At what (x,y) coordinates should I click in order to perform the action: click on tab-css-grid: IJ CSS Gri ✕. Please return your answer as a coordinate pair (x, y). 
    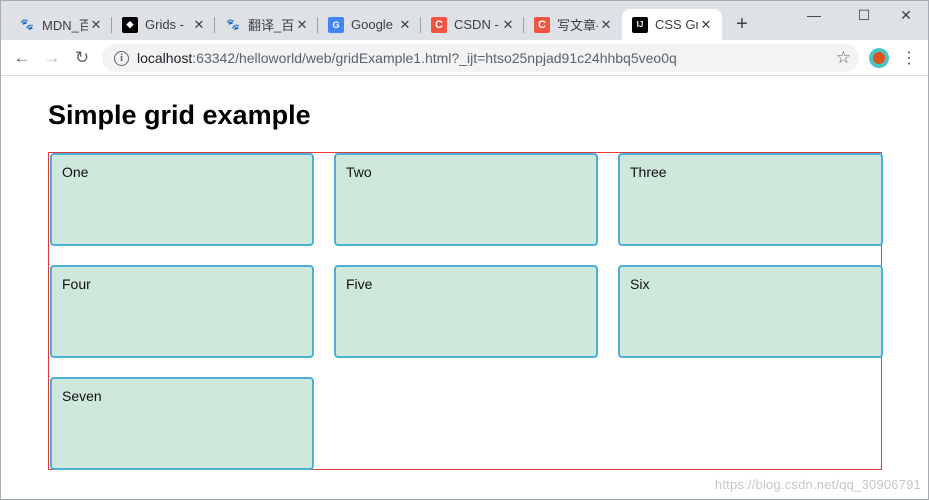
    Looking at the image, I should click on (672, 24).